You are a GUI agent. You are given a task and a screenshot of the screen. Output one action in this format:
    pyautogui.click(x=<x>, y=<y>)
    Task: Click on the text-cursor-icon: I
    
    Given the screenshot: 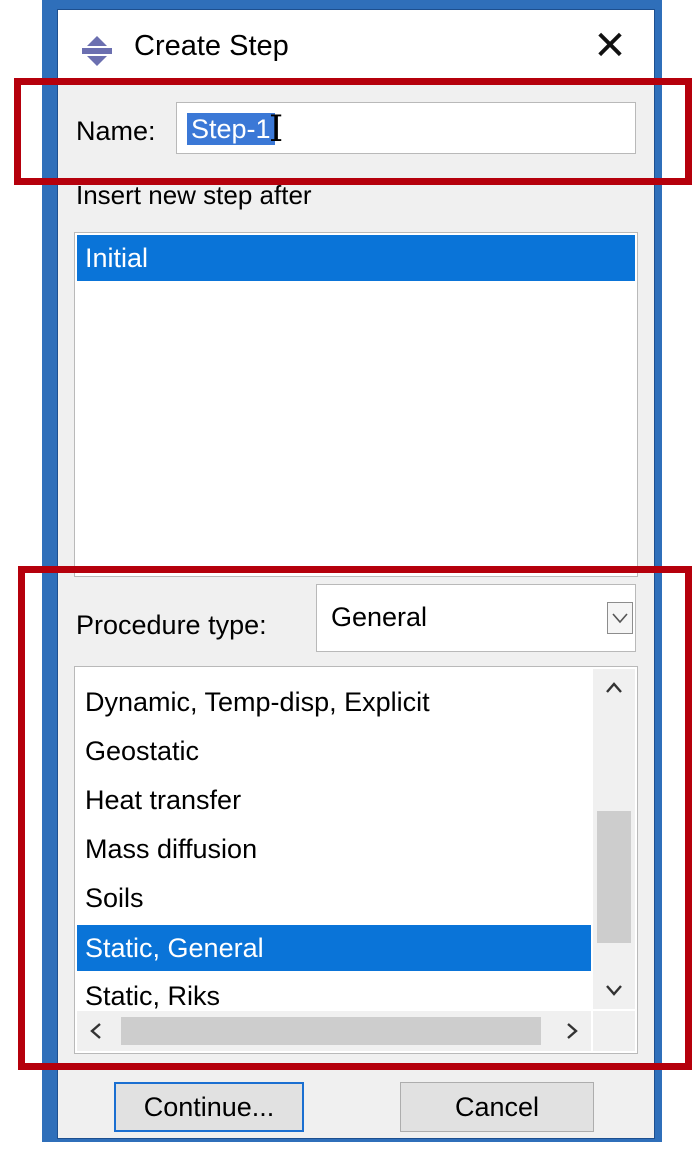 What is the action you would take?
    pyautogui.click(x=276, y=129)
    